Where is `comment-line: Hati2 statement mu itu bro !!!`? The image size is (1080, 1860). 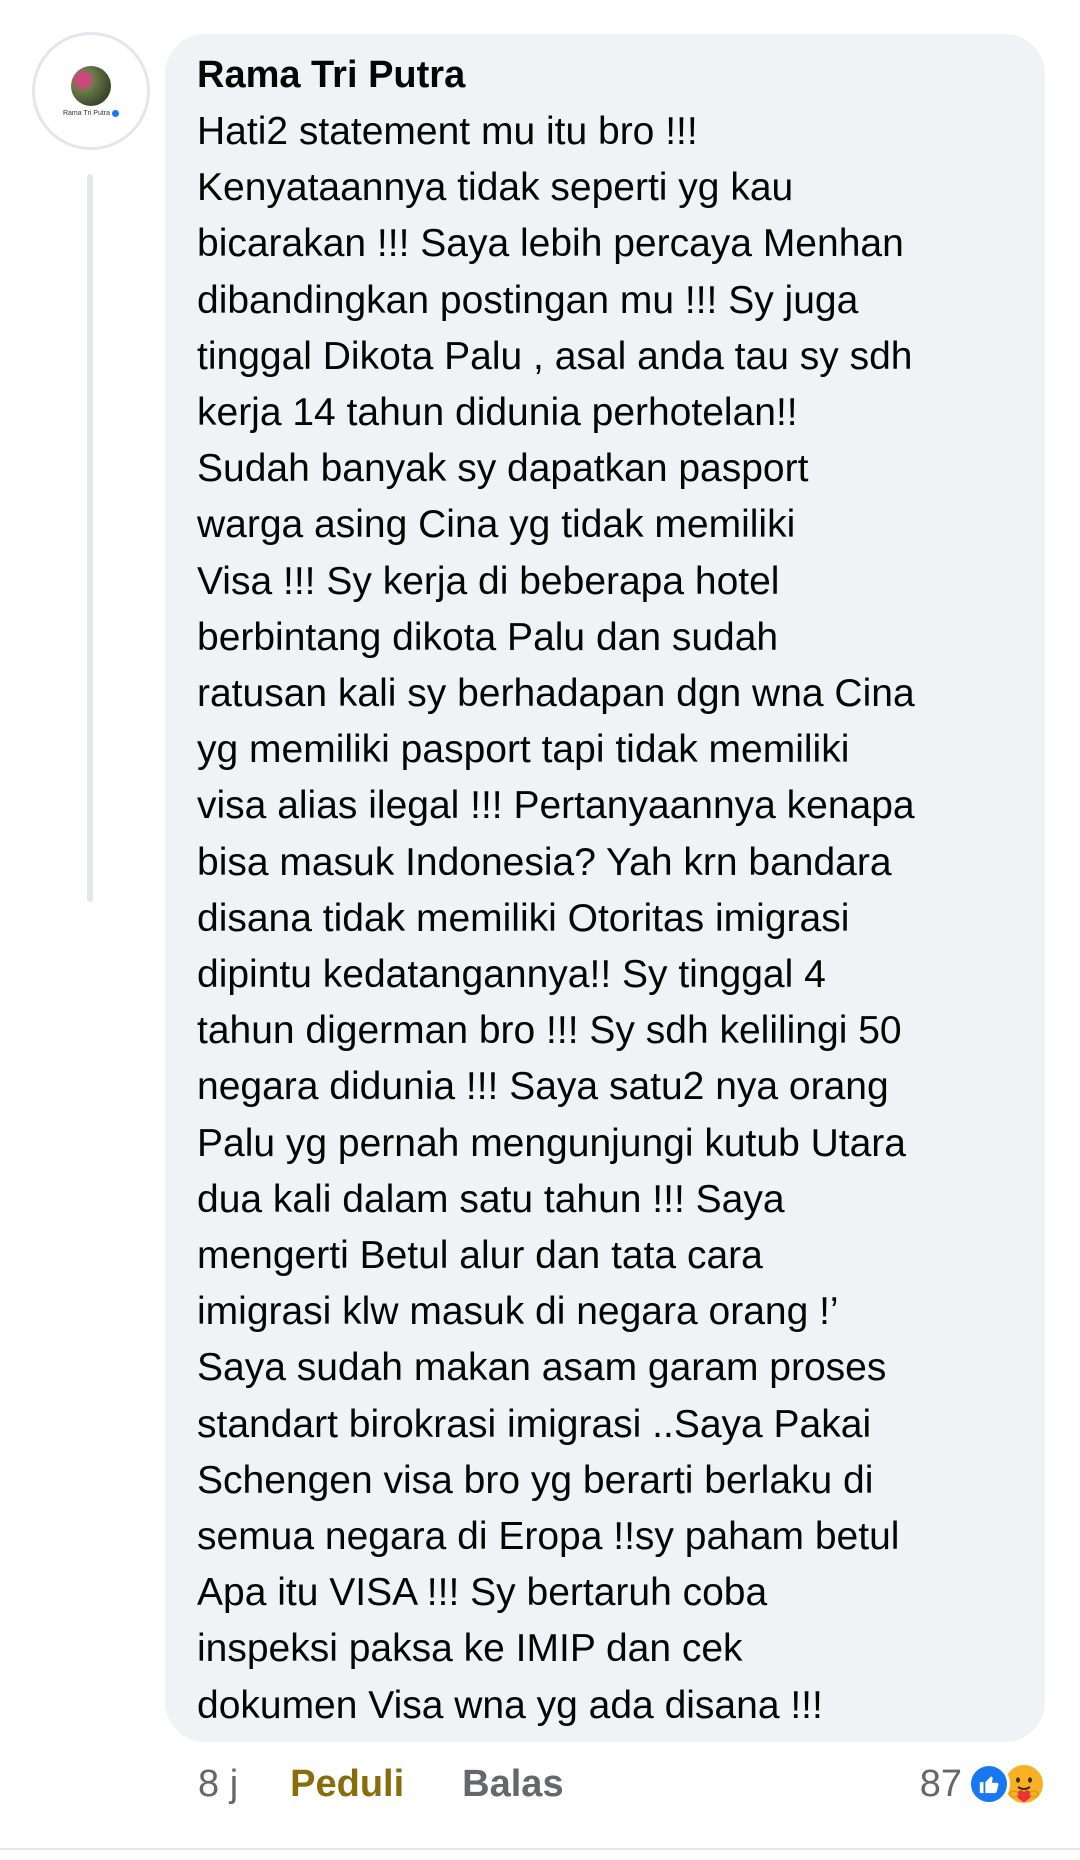 comment-line: Hati2 statement mu itu bro !!! is located at coordinates (447, 131).